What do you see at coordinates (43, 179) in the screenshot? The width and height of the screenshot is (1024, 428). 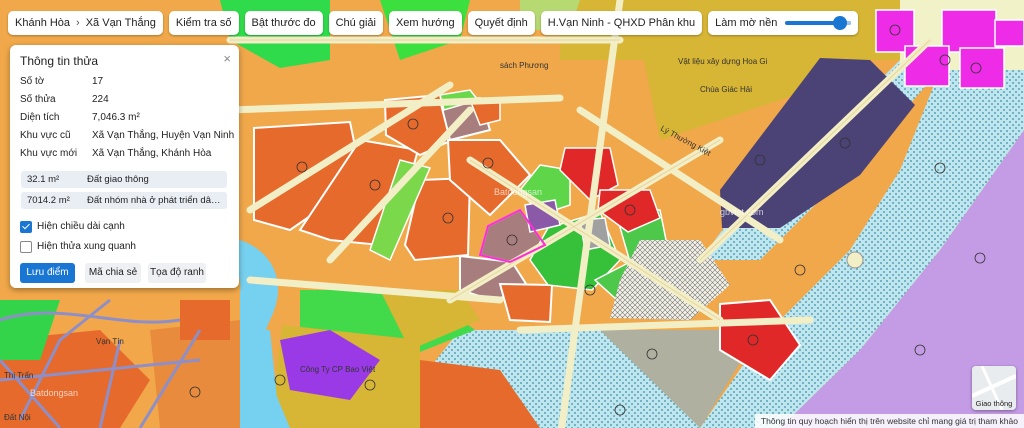 I see `zone-area: 32.1 m²` at bounding box center [43, 179].